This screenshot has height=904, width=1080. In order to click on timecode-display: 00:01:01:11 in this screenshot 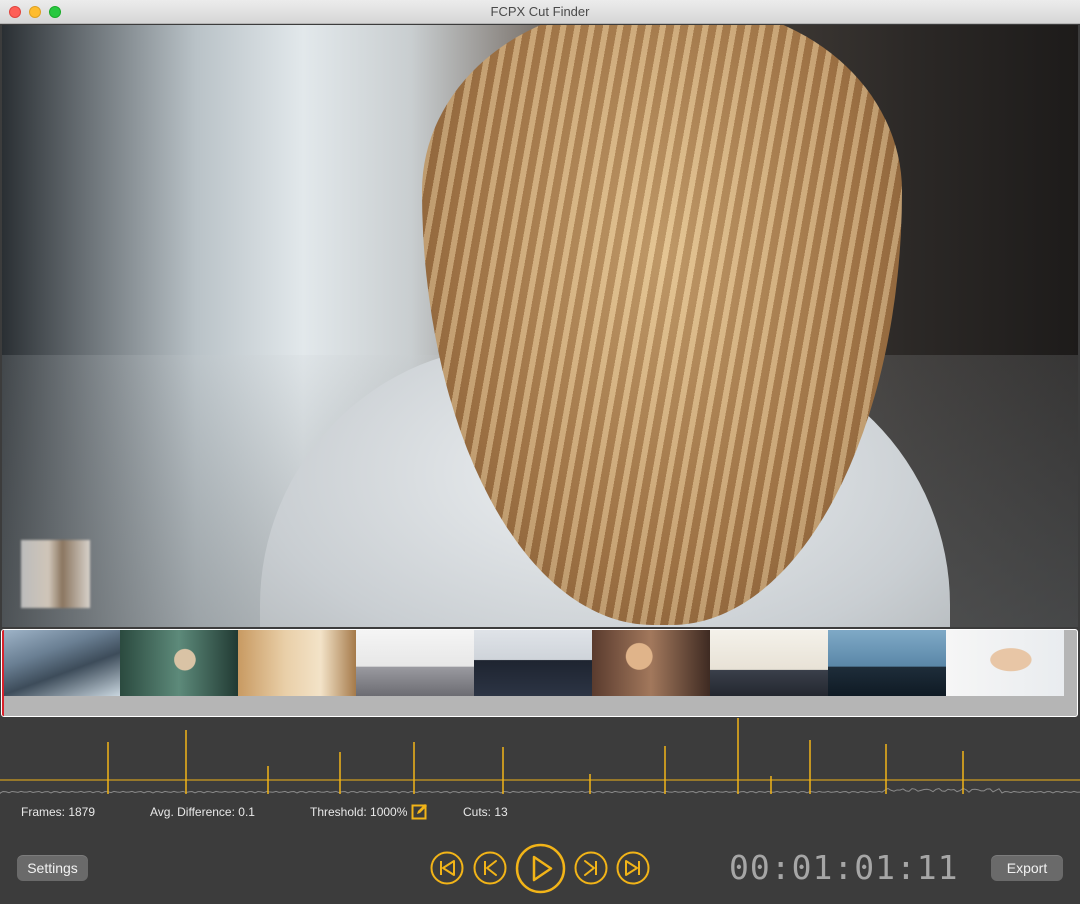, I will do `click(844, 867)`.